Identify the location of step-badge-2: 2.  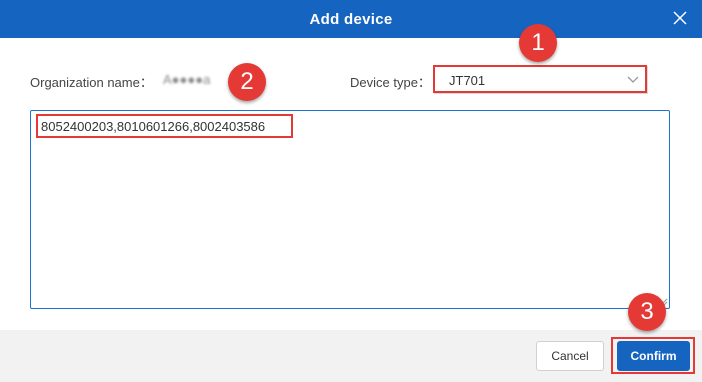
(247, 82).